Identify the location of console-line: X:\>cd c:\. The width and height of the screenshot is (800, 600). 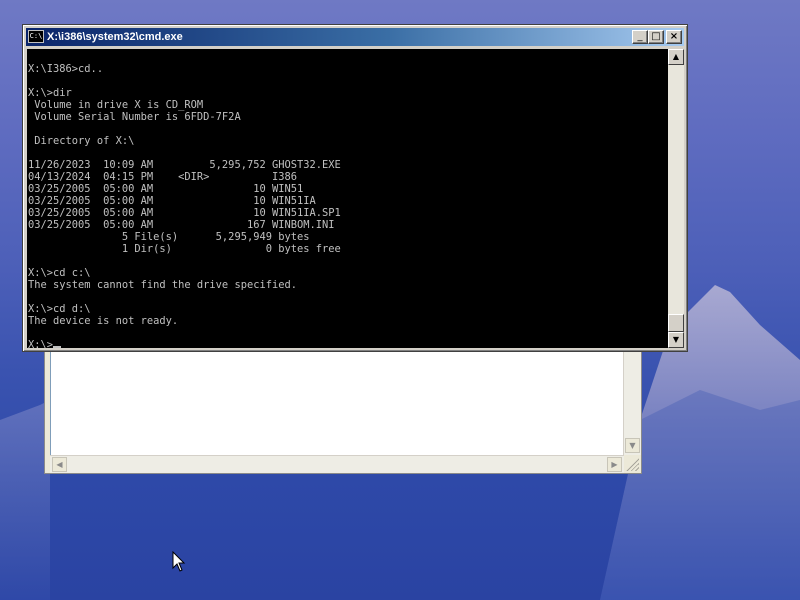
(59, 273).